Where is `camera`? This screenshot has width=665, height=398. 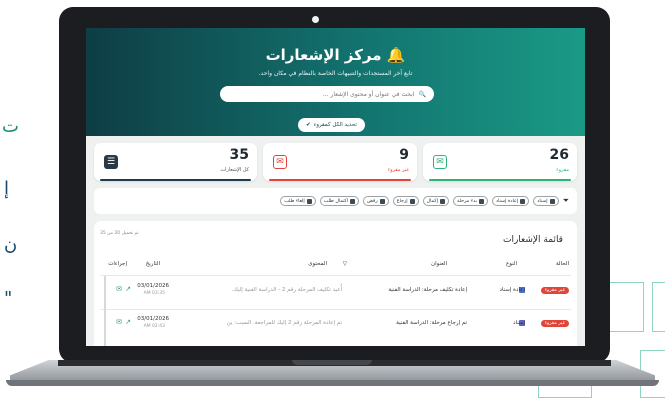
camera is located at coordinates (315, 19).